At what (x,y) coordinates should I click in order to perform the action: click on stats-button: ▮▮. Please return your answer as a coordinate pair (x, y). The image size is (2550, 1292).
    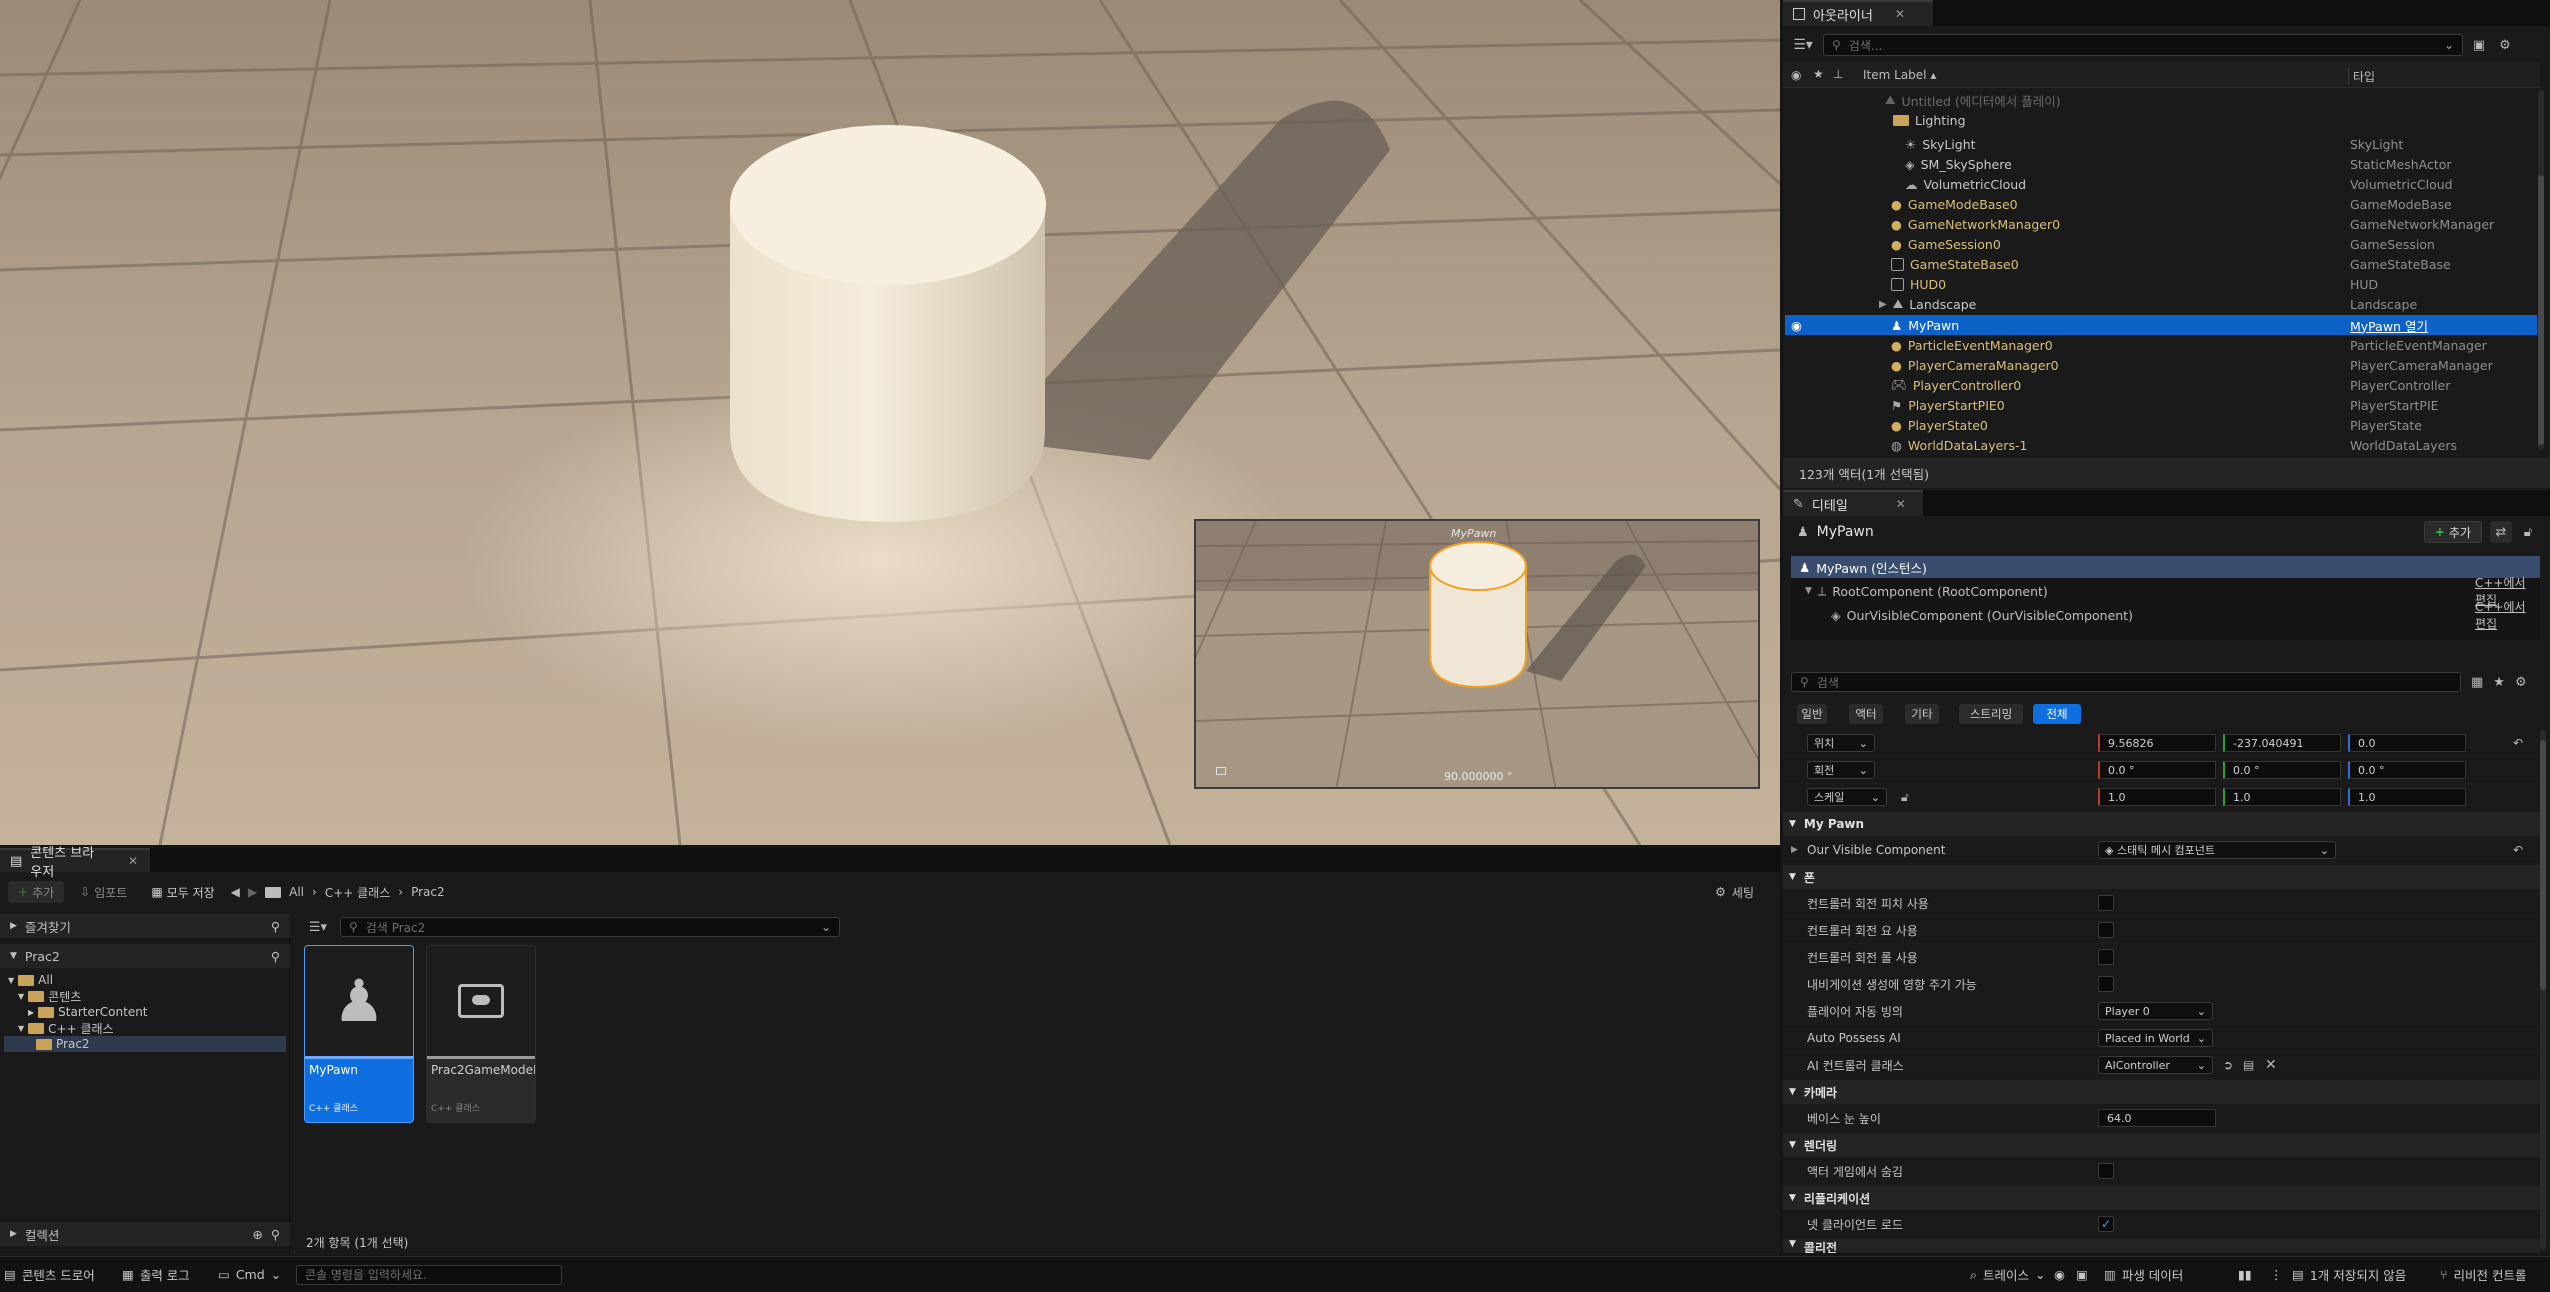
    Looking at the image, I should click on (2245, 1274).